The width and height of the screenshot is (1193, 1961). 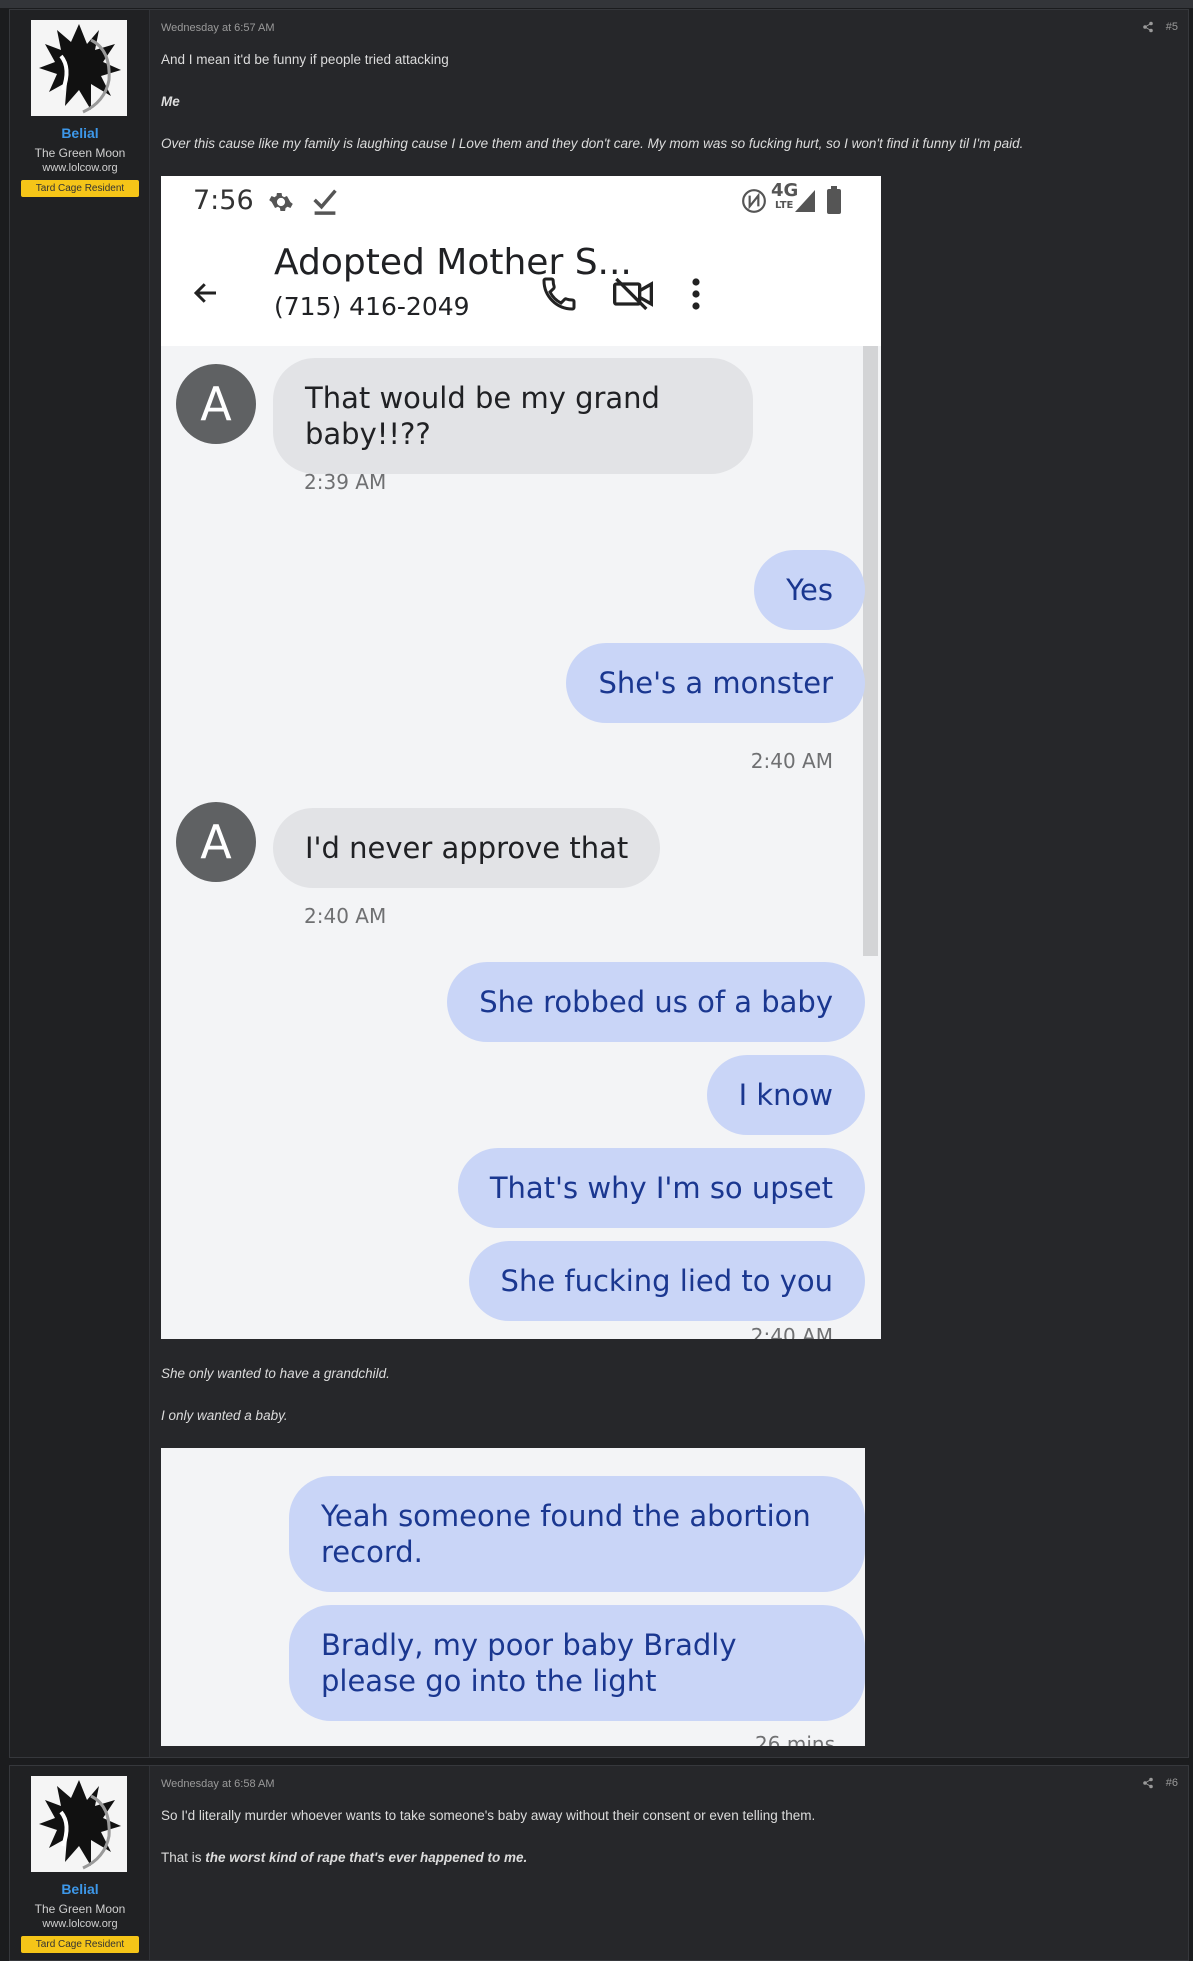 I want to click on post-text: She only wanted to have a grandchild., so click(x=275, y=1373).